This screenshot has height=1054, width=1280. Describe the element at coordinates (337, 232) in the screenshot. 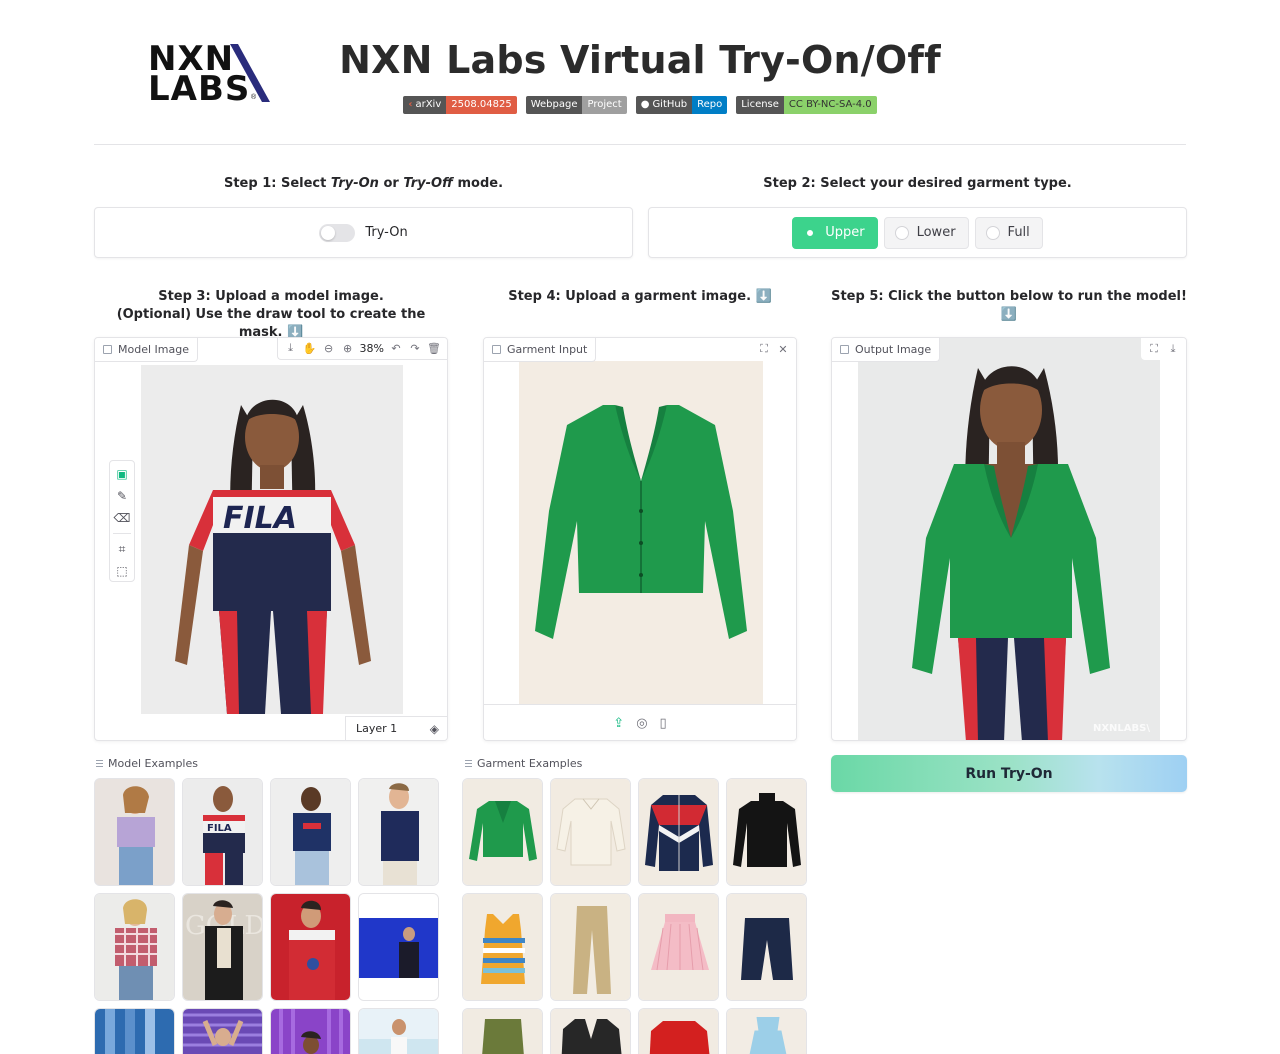

I see `mode-toggle-switch` at that location.